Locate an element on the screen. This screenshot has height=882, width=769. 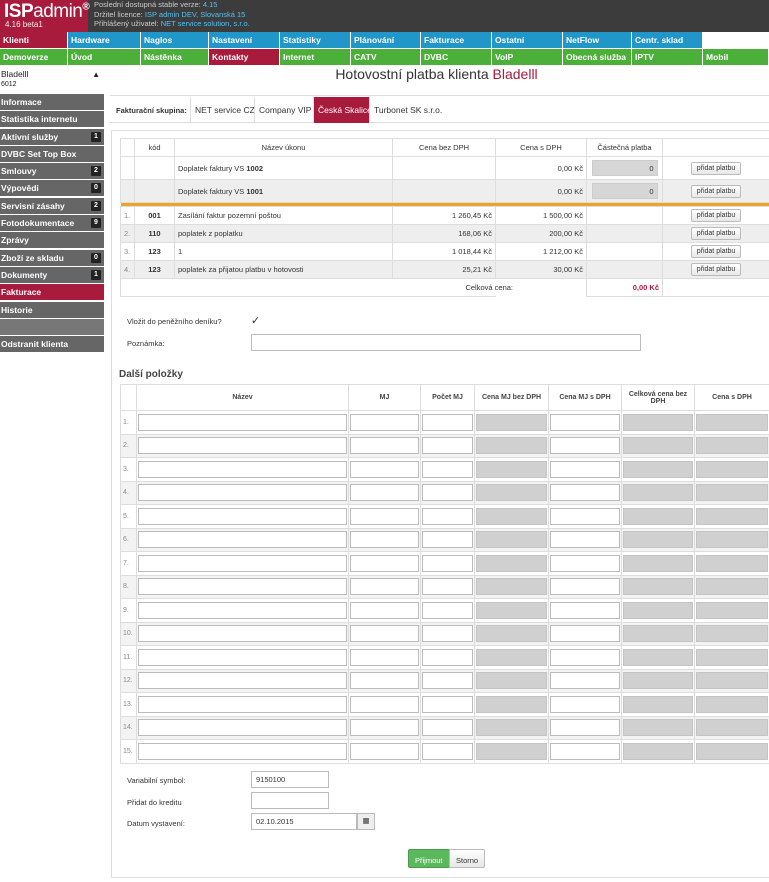
vs-input: 9150100 is located at coordinates (290, 779).